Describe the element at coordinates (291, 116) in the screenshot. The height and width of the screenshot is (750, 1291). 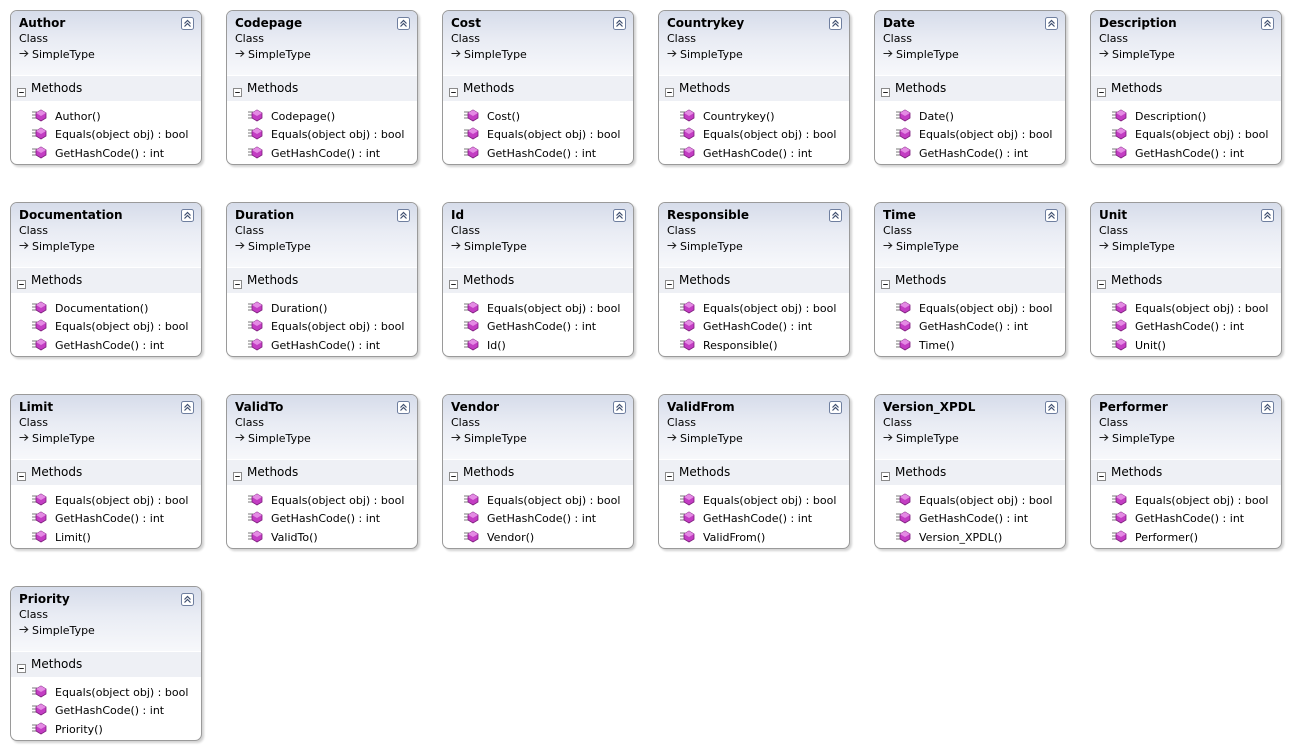
I see `method-item: Codepage()` at that location.